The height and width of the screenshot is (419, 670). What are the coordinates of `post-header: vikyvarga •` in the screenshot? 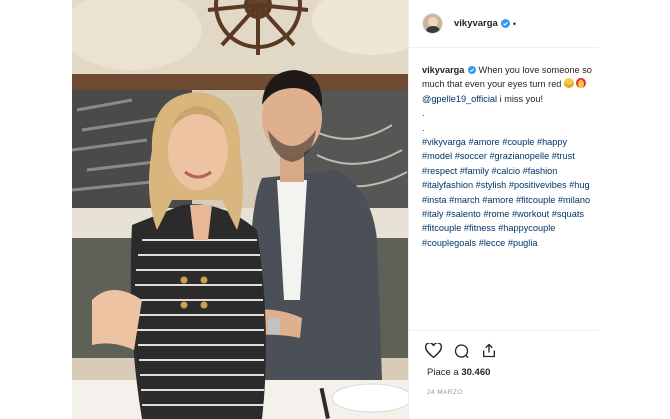 It's located at (504, 24).